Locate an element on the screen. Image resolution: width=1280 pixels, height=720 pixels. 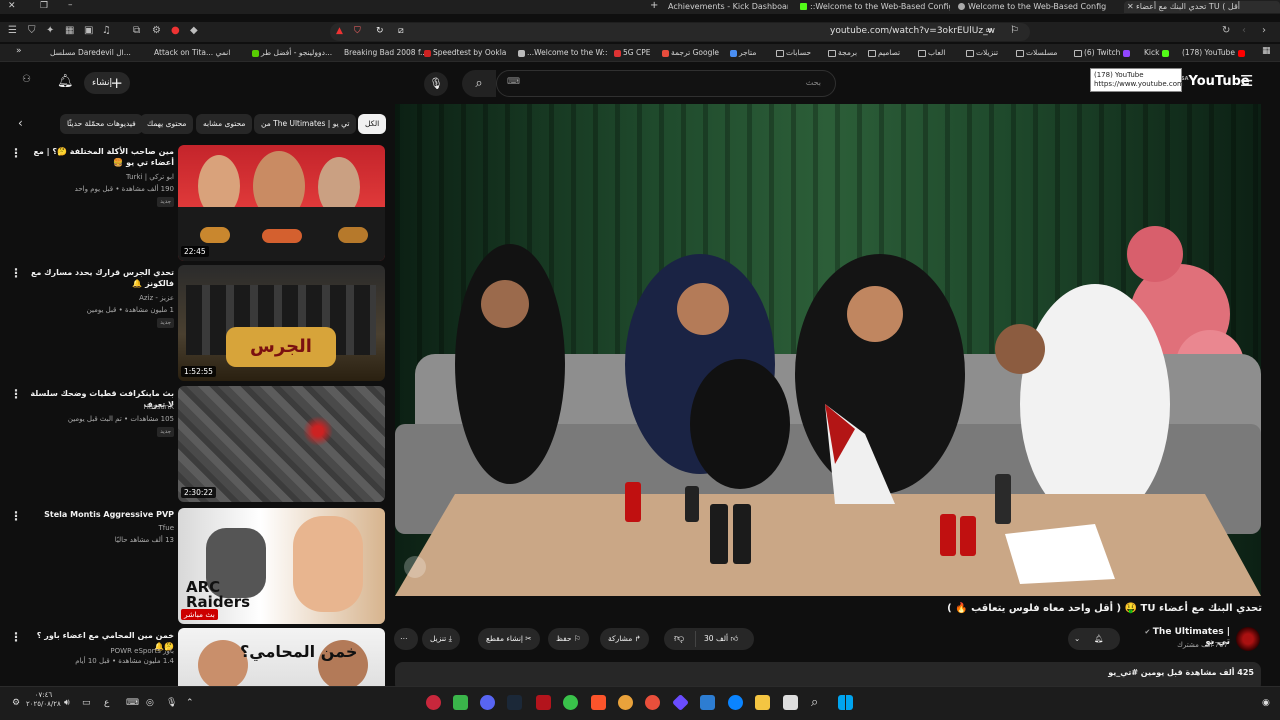
reload-icon: ↻ is located at coordinates (380, 31).